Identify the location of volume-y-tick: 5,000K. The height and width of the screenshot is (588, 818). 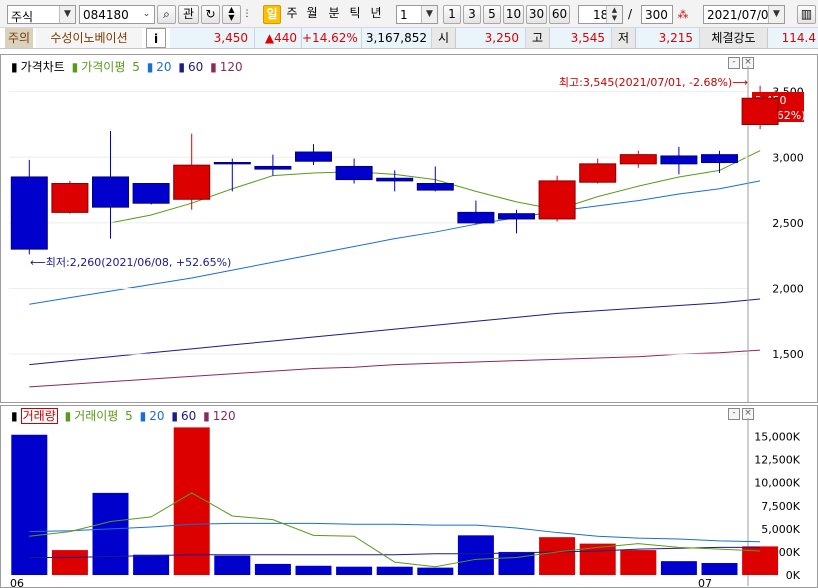
(780, 529).